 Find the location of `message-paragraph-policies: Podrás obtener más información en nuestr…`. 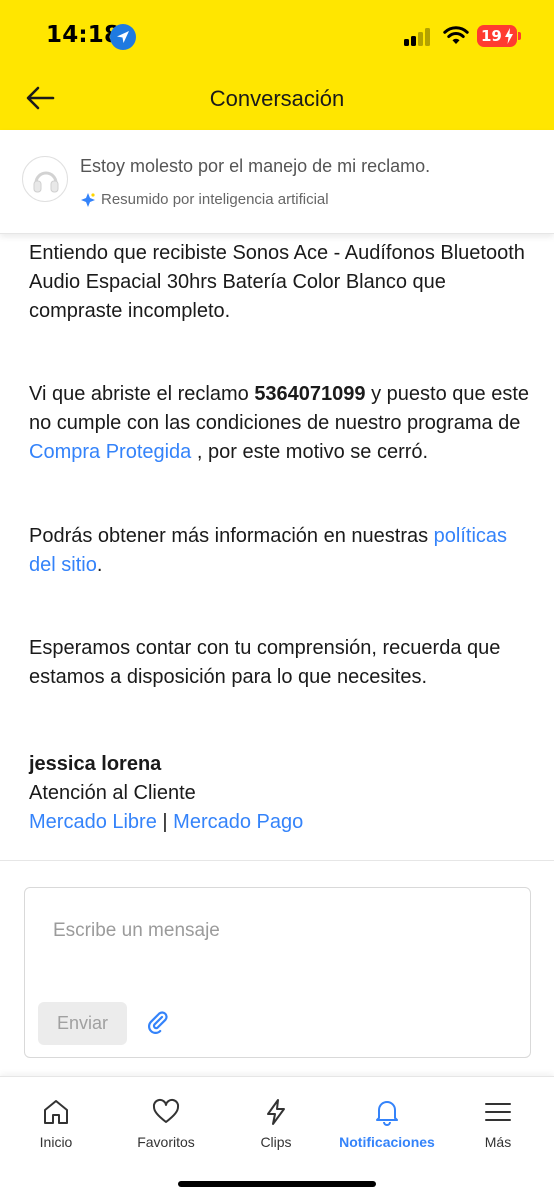

message-paragraph-policies: Podrás obtener más información en nuestr… is located at coordinates (279, 551).